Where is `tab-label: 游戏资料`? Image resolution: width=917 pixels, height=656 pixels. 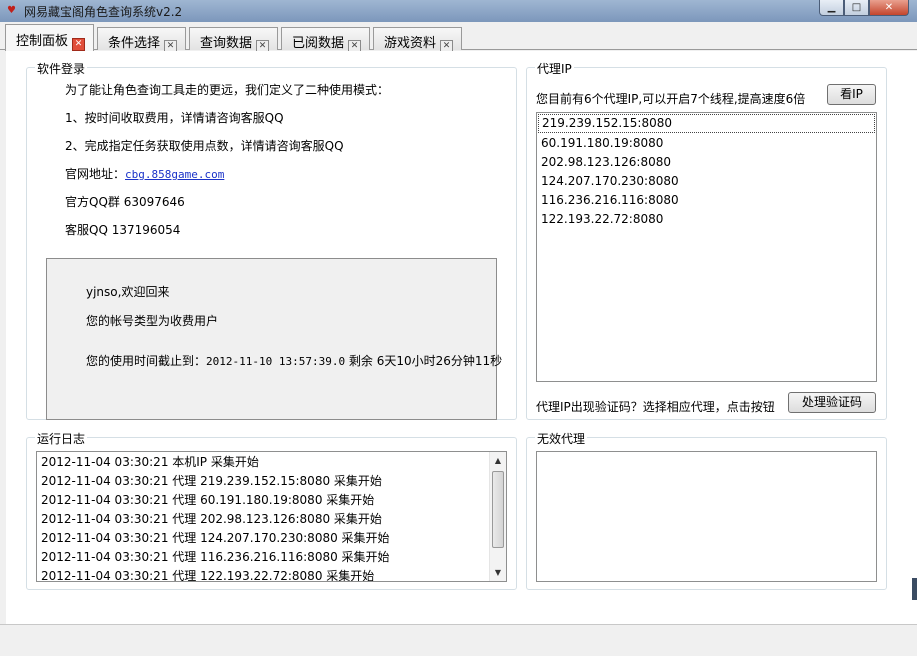 tab-label: 游戏资料 is located at coordinates (410, 43).